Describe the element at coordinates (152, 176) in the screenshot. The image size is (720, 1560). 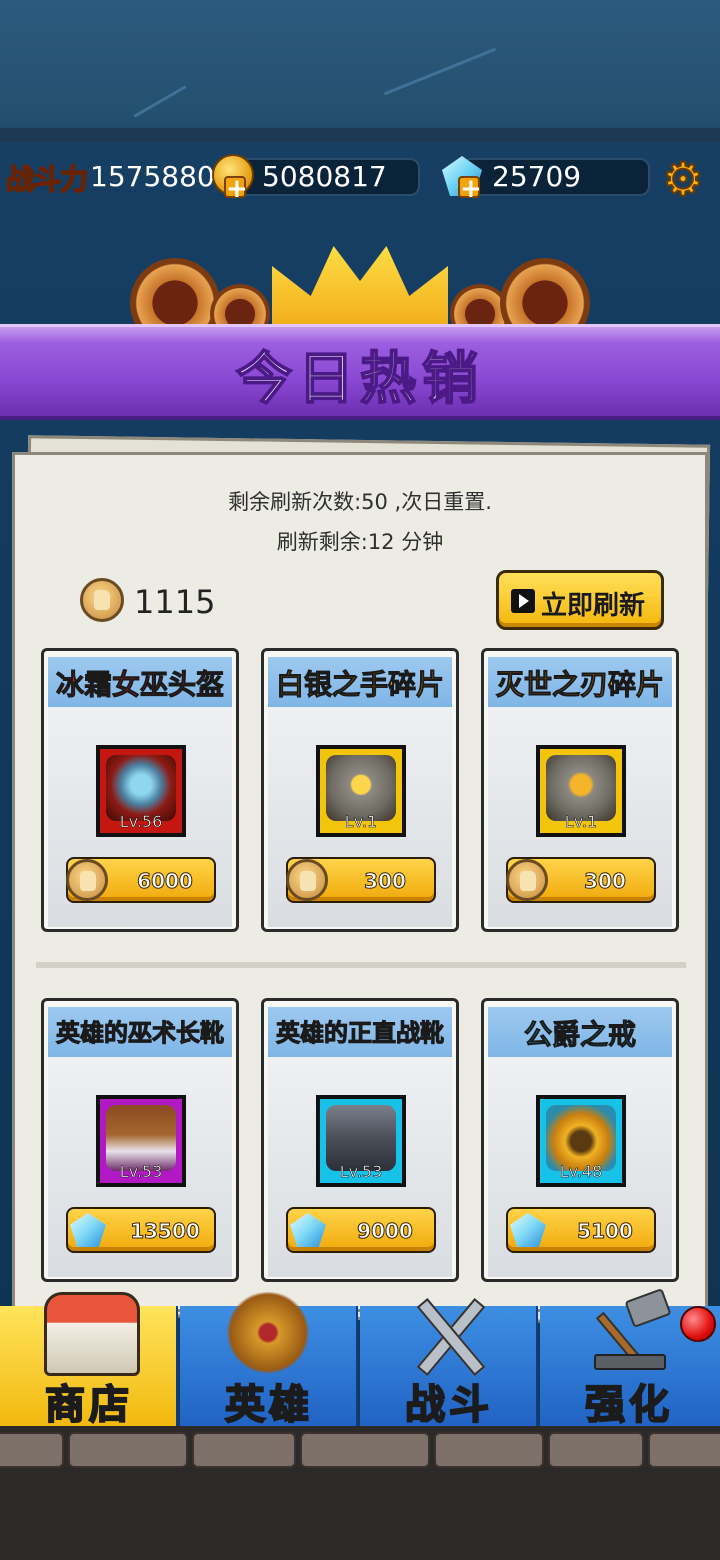
I see `power-value: 1575880` at that location.